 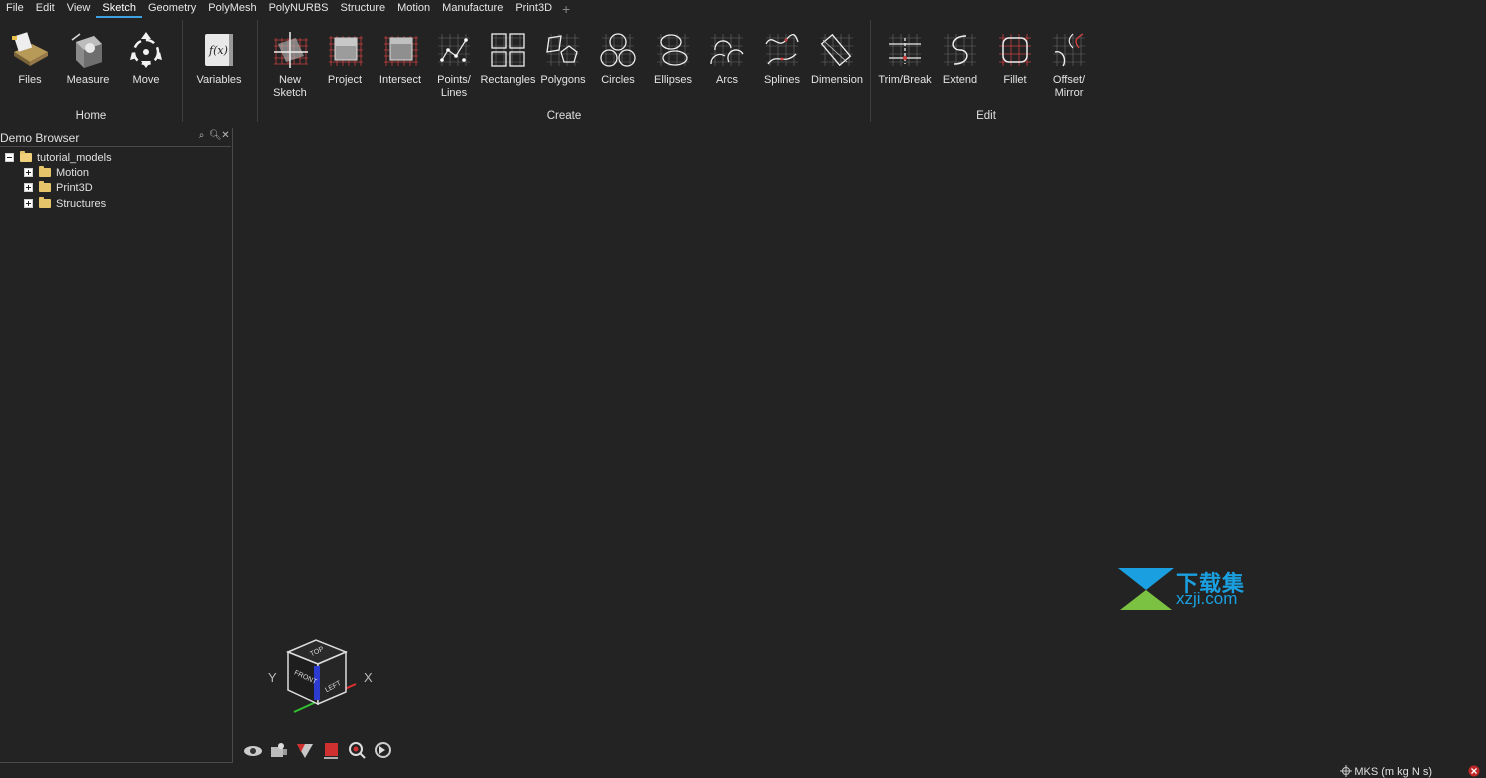 What do you see at coordinates (533, 9) in the screenshot?
I see `menu-print3d: Print3D` at bounding box center [533, 9].